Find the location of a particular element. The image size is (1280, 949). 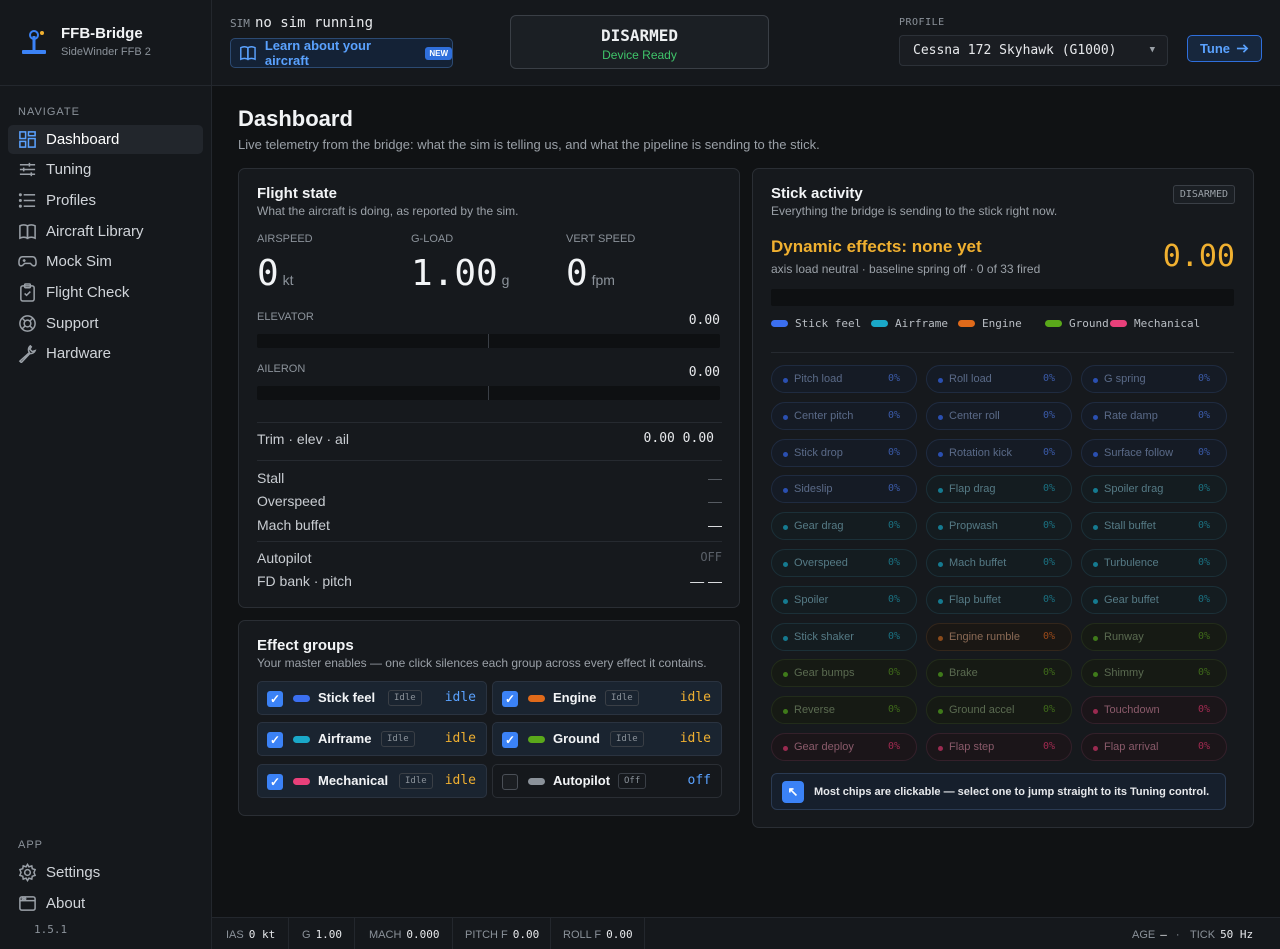

device-status: Device Ready is located at coordinates (639, 55).